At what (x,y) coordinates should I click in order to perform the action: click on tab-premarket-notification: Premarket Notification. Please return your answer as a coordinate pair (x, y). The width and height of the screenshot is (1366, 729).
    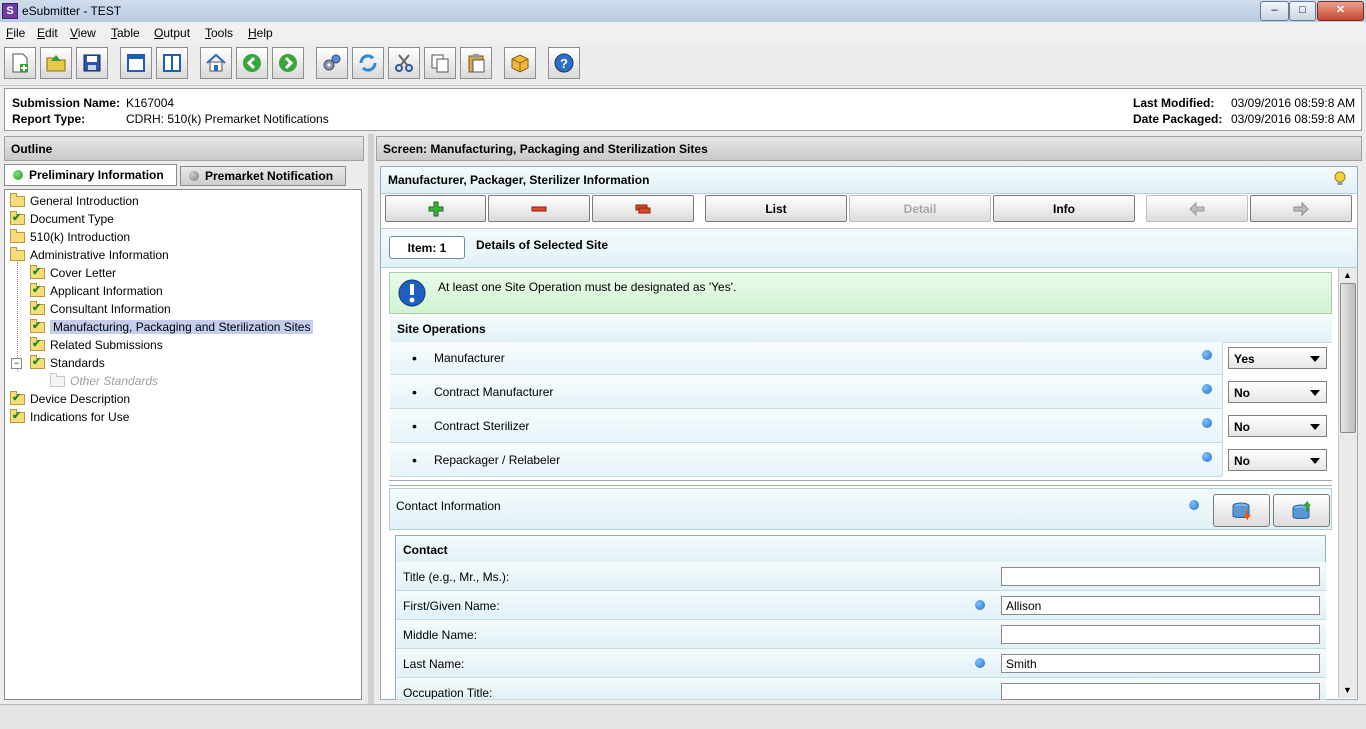
    Looking at the image, I should click on (263, 176).